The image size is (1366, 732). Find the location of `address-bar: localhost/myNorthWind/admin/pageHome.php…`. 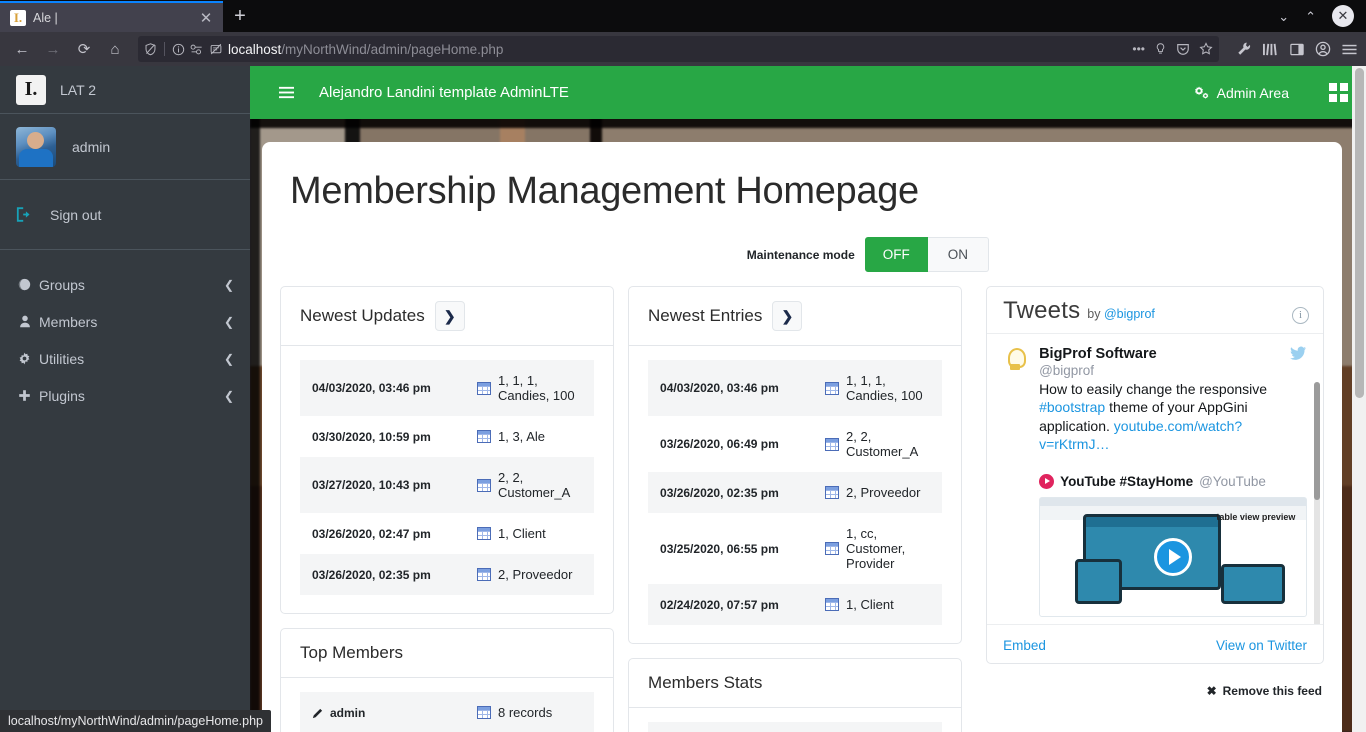

address-bar: localhost/myNorthWind/admin/pageHome.php… is located at coordinates (678, 49).